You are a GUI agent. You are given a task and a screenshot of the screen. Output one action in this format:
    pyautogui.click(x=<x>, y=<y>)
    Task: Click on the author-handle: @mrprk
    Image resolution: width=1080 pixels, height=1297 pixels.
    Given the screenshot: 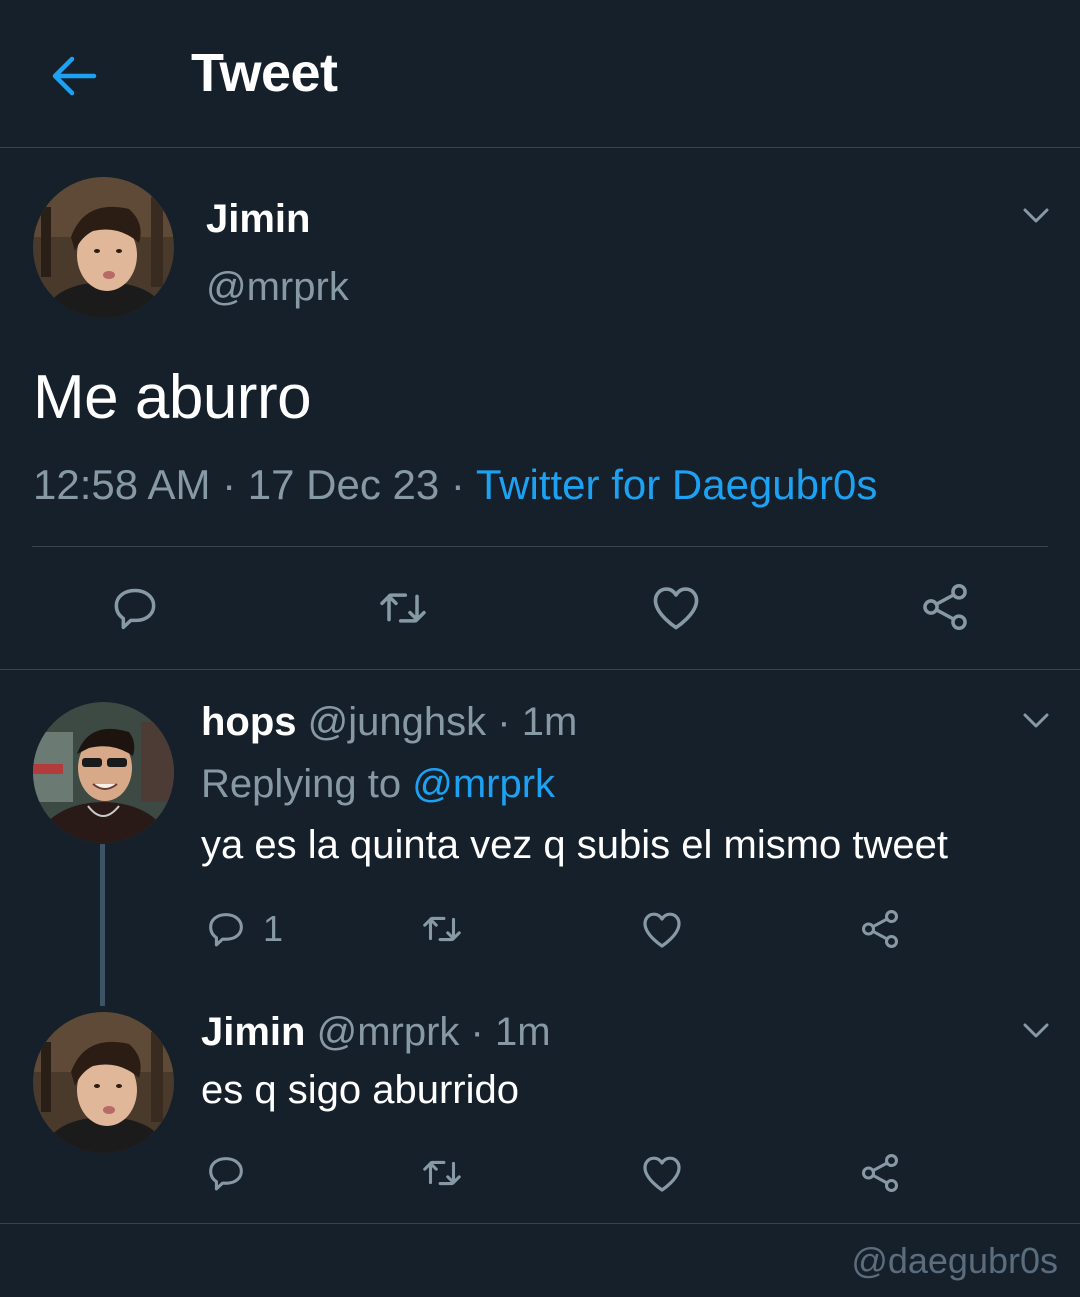 What is the action you would take?
    pyautogui.click(x=277, y=287)
    